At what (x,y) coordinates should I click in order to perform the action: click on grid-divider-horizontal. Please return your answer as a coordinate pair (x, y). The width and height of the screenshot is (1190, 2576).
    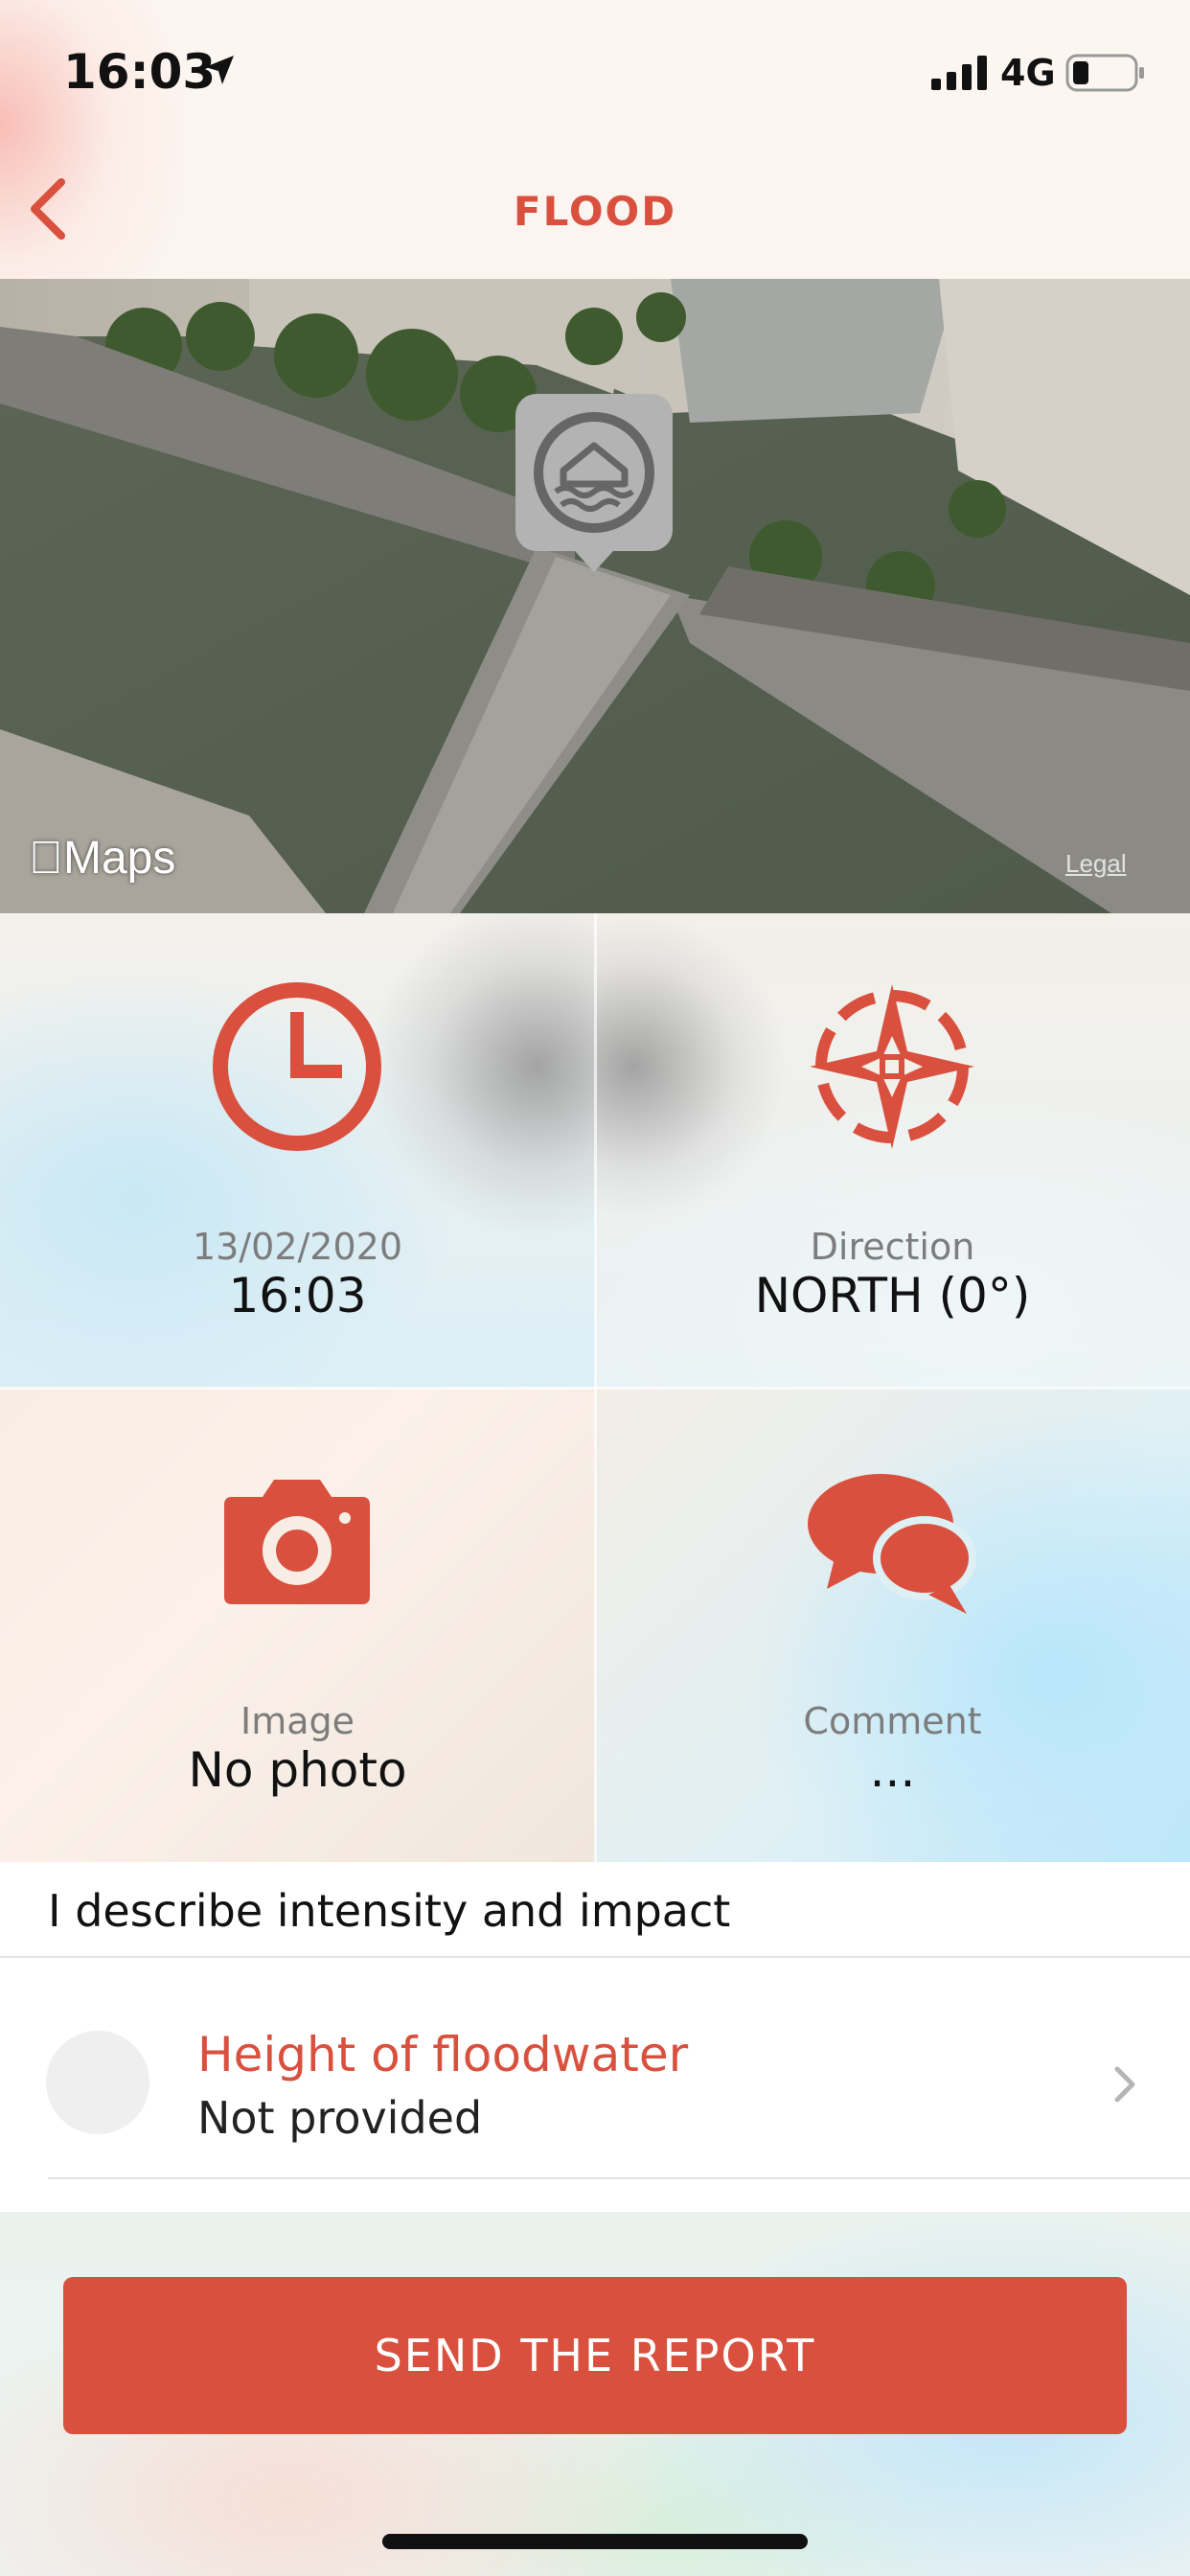
    Looking at the image, I should click on (595, 1388).